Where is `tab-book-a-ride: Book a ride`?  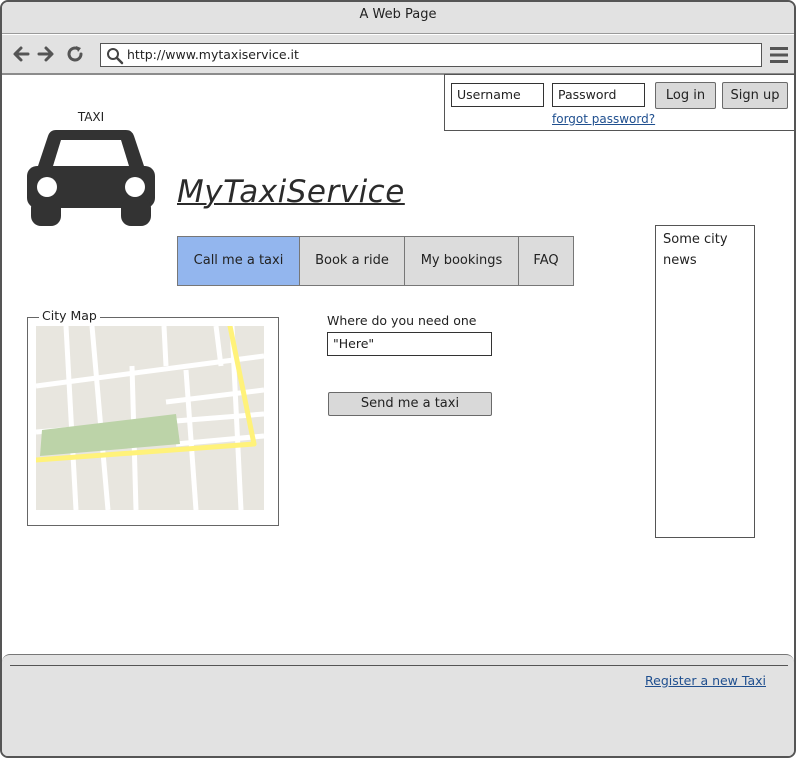 tab-book-a-ride: Book a ride is located at coordinates (352, 261).